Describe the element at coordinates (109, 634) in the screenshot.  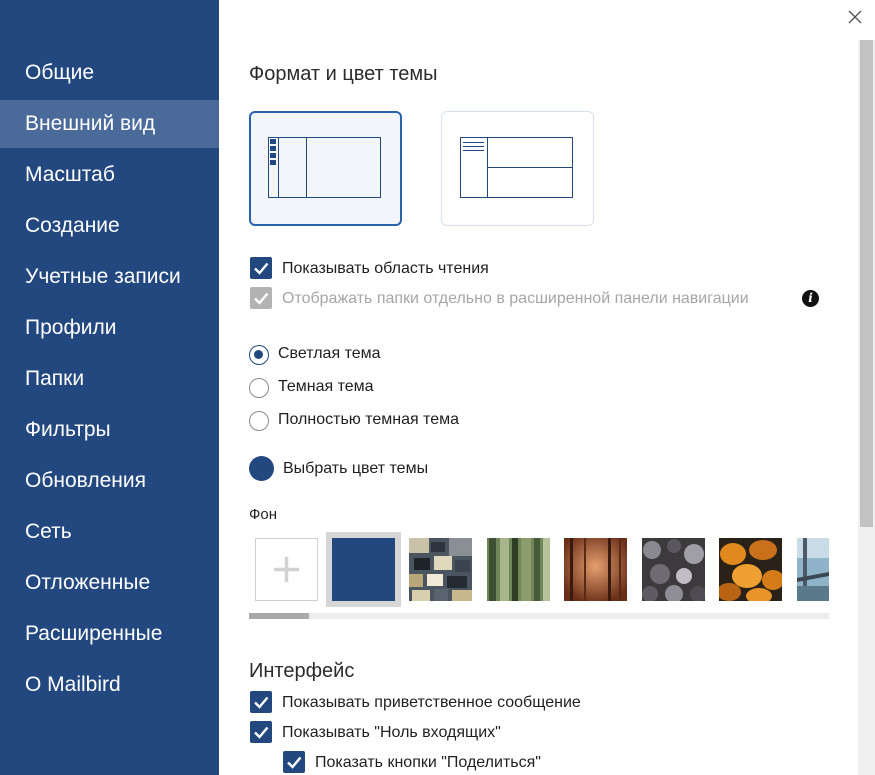
I see `sidebar-item-advanced: Расширенные` at that location.